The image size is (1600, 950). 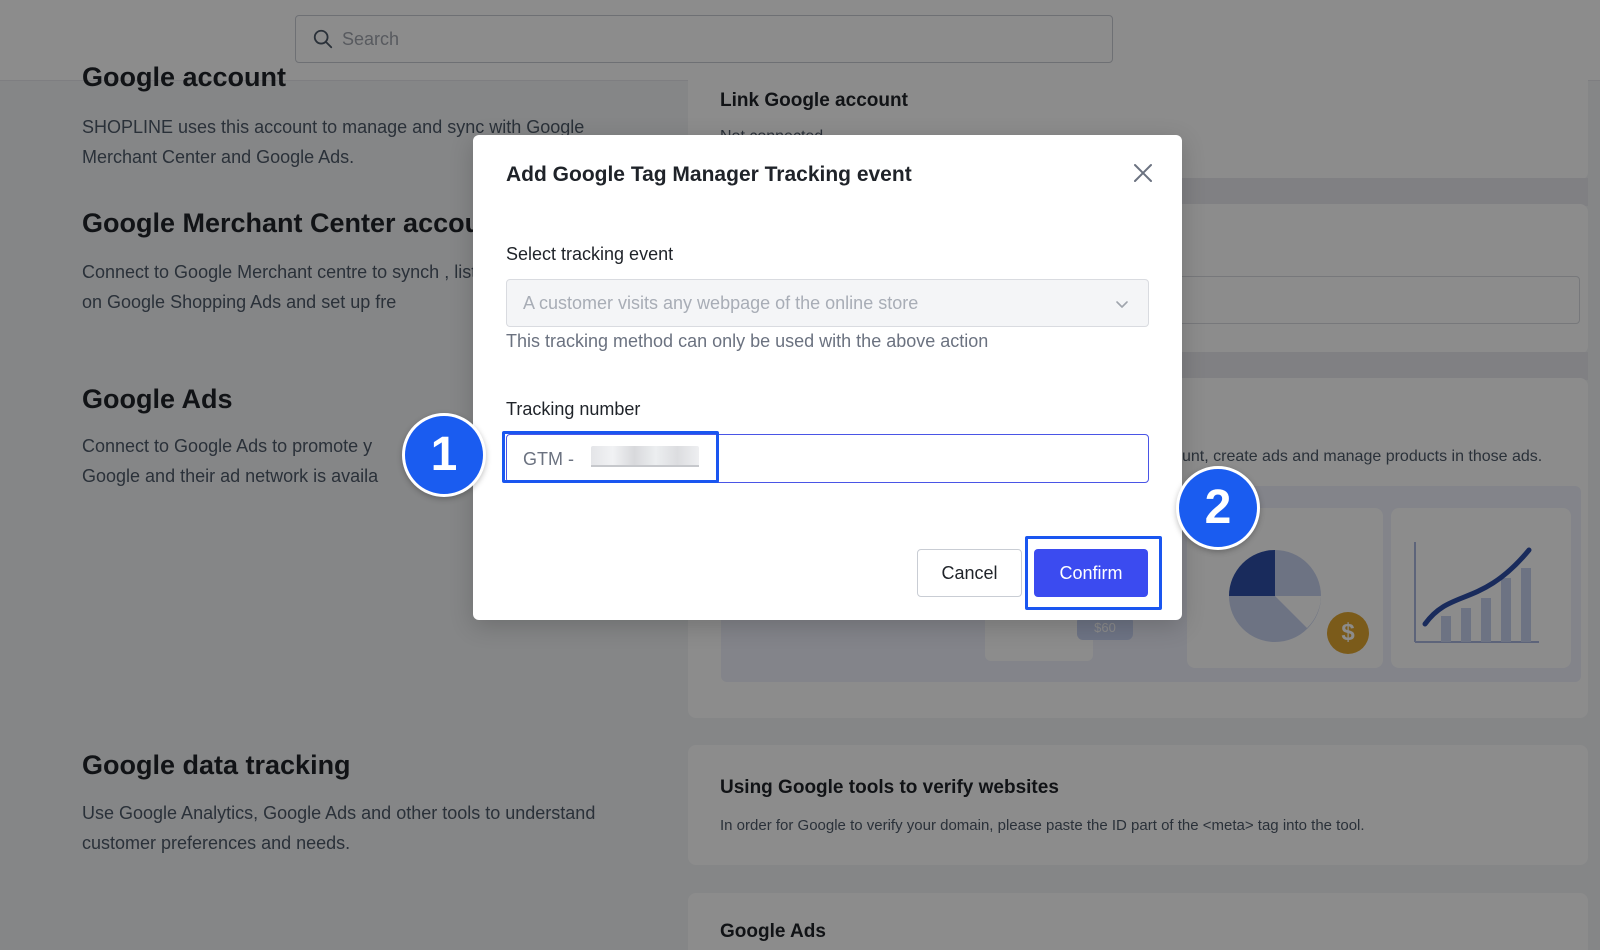 I want to click on step-badge-2: 2, so click(x=1218, y=508).